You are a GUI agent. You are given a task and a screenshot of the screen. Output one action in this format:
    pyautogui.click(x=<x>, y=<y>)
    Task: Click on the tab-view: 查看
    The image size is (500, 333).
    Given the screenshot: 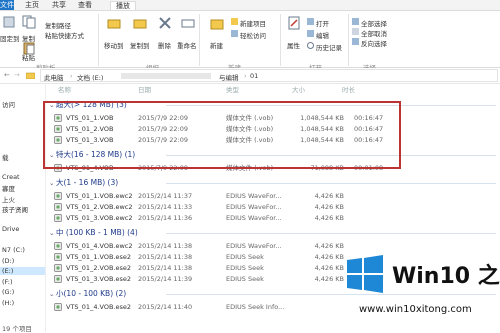 What is the action you would take?
    pyautogui.click(x=85, y=5)
    